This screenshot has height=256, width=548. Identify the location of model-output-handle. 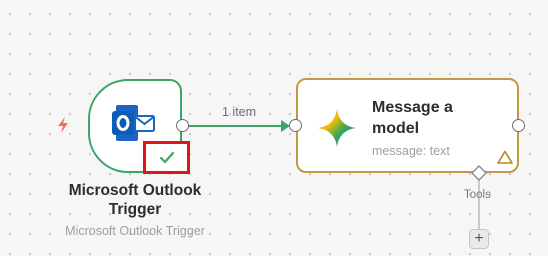
(518, 125).